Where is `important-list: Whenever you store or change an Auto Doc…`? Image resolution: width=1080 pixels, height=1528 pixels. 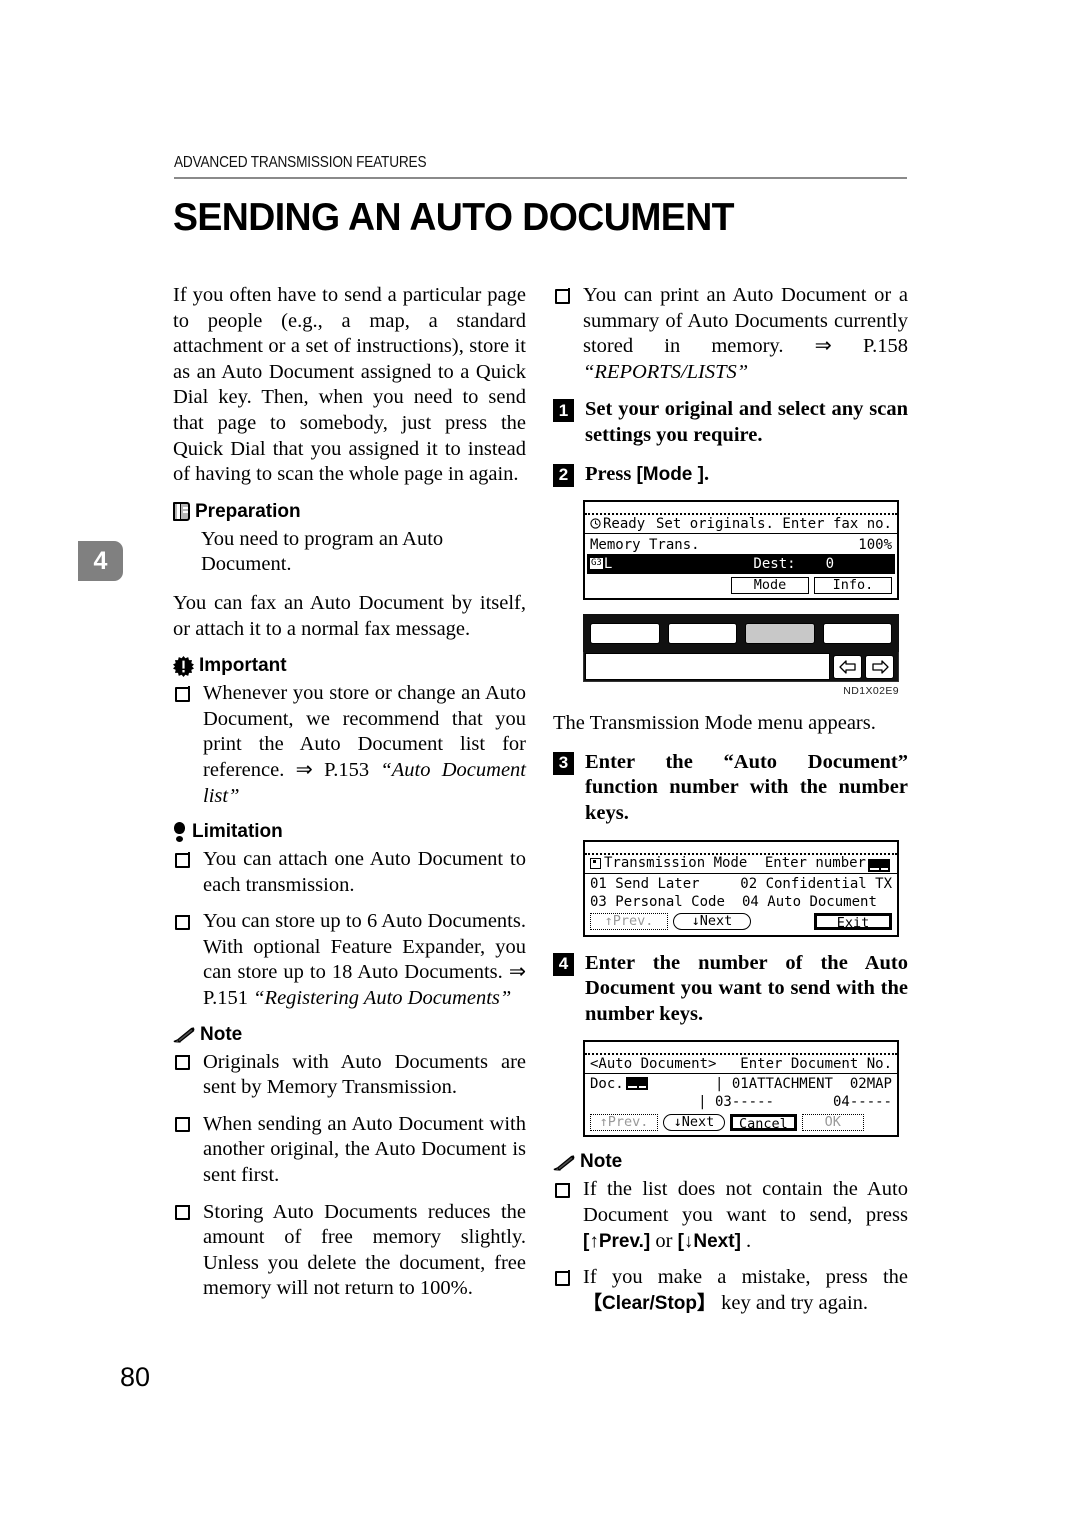 important-list: Whenever you store or change an Auto Doc… is located at coordinates (349, 745).